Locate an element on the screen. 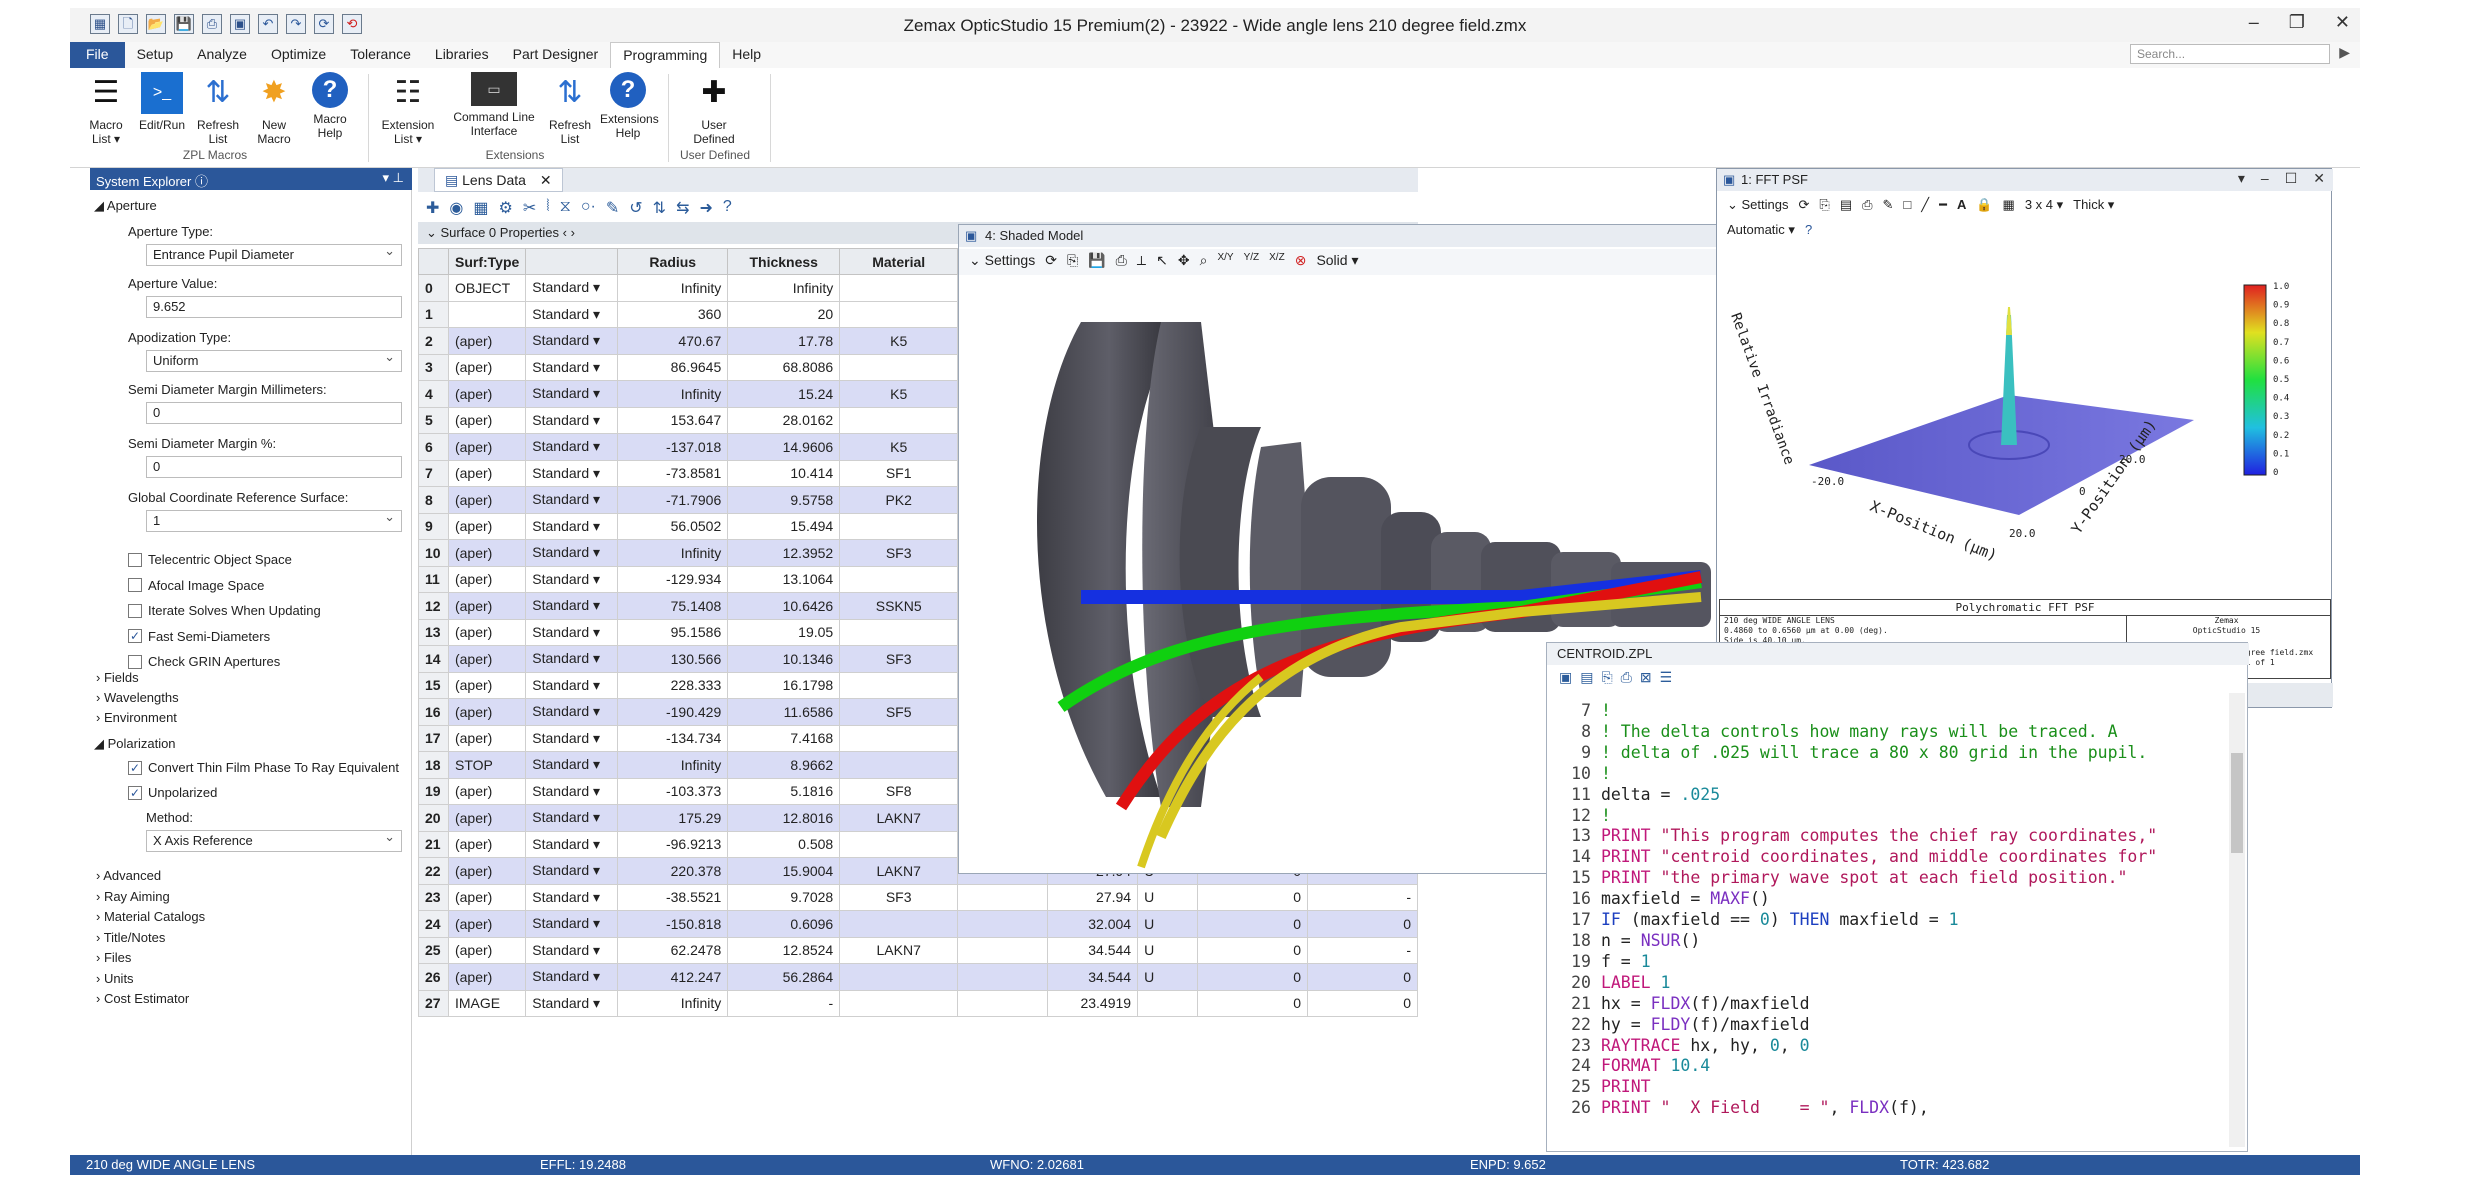 The image size is (2480, 1181). table-cell: 7 is located at coordinates (433, 473).